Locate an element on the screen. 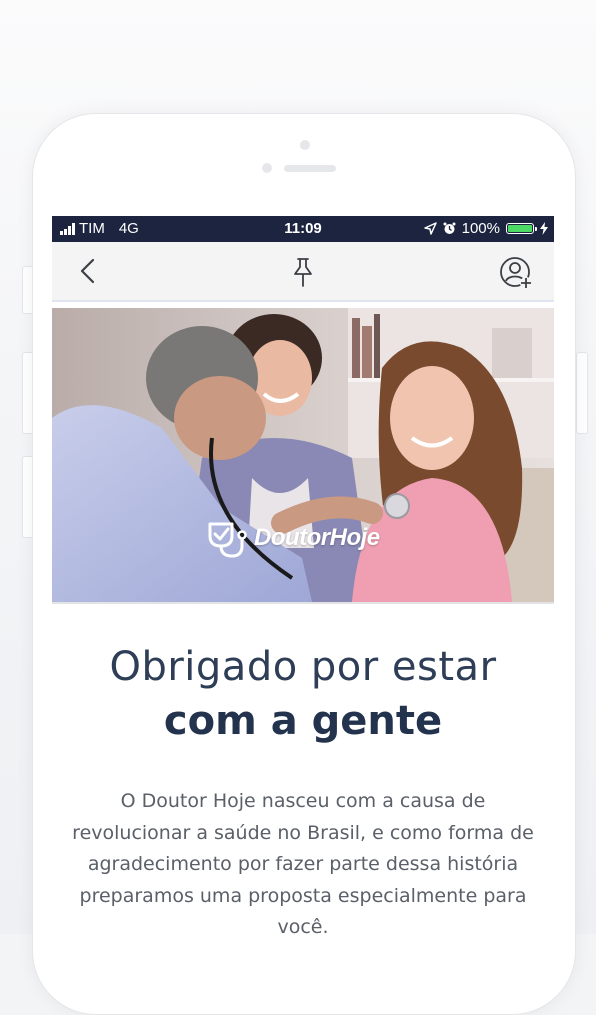 The width and height of the screenshot is (596, 1015). logo-text: DoutorHoje is located at coordinates (317, 537).